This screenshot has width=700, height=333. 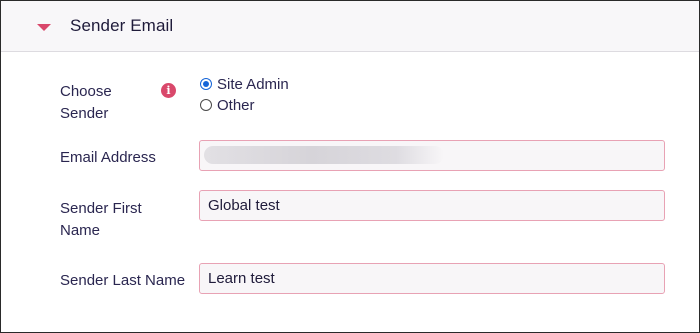 I want to click on sender-first-name-field, so click(x=432, y=205).